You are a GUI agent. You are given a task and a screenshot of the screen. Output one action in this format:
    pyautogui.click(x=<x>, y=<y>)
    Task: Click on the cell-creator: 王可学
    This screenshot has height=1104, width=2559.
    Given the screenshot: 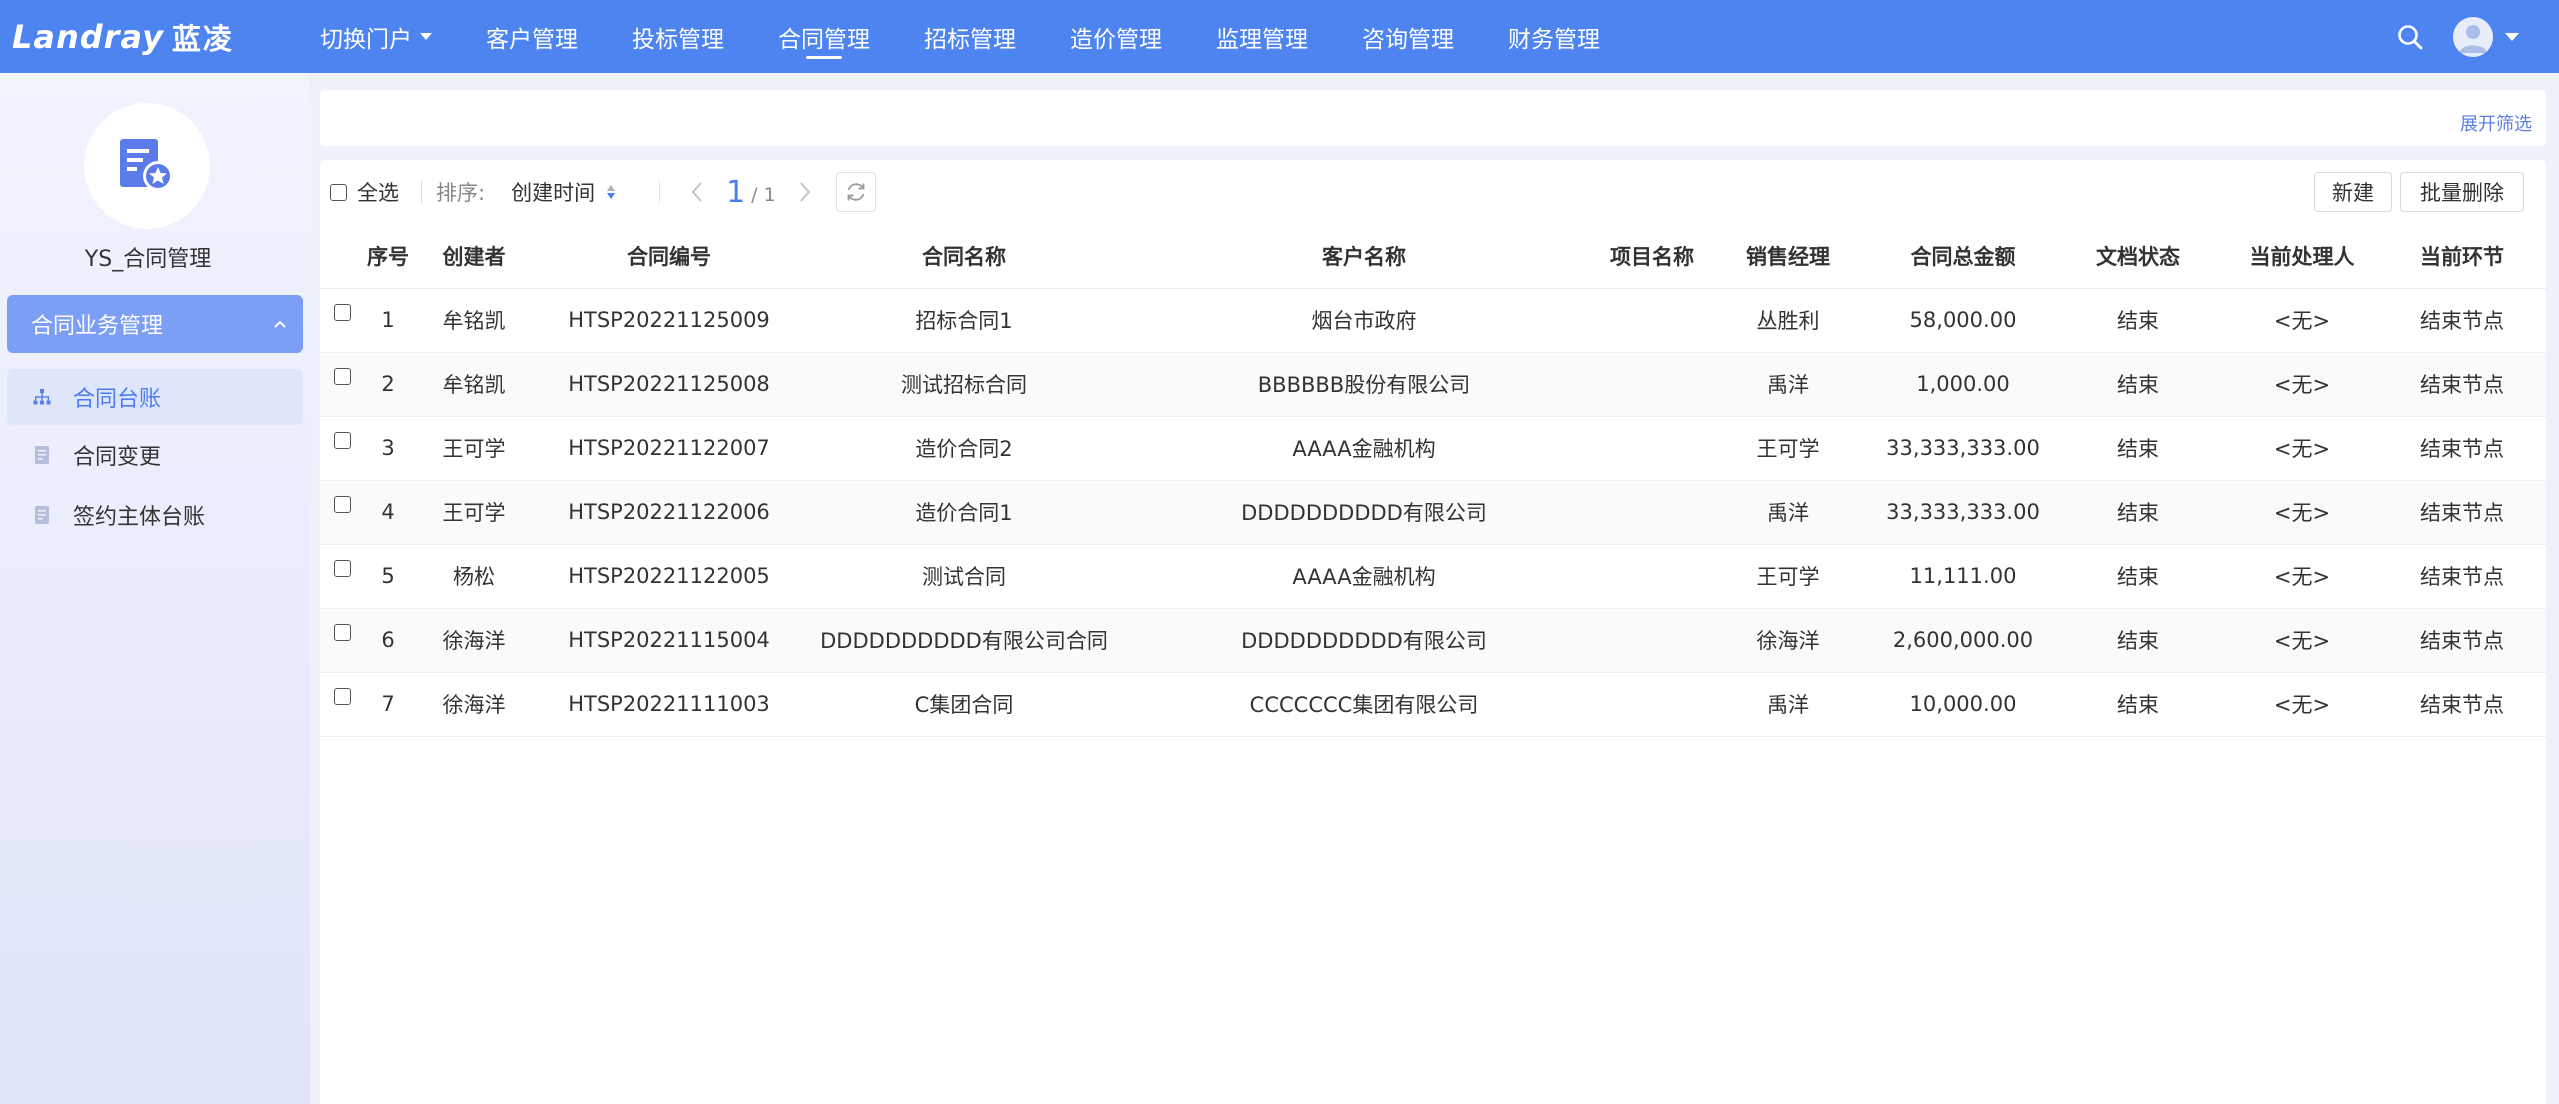 What is the action you would take?
    pyautogui.click(x=474, y=448)
    